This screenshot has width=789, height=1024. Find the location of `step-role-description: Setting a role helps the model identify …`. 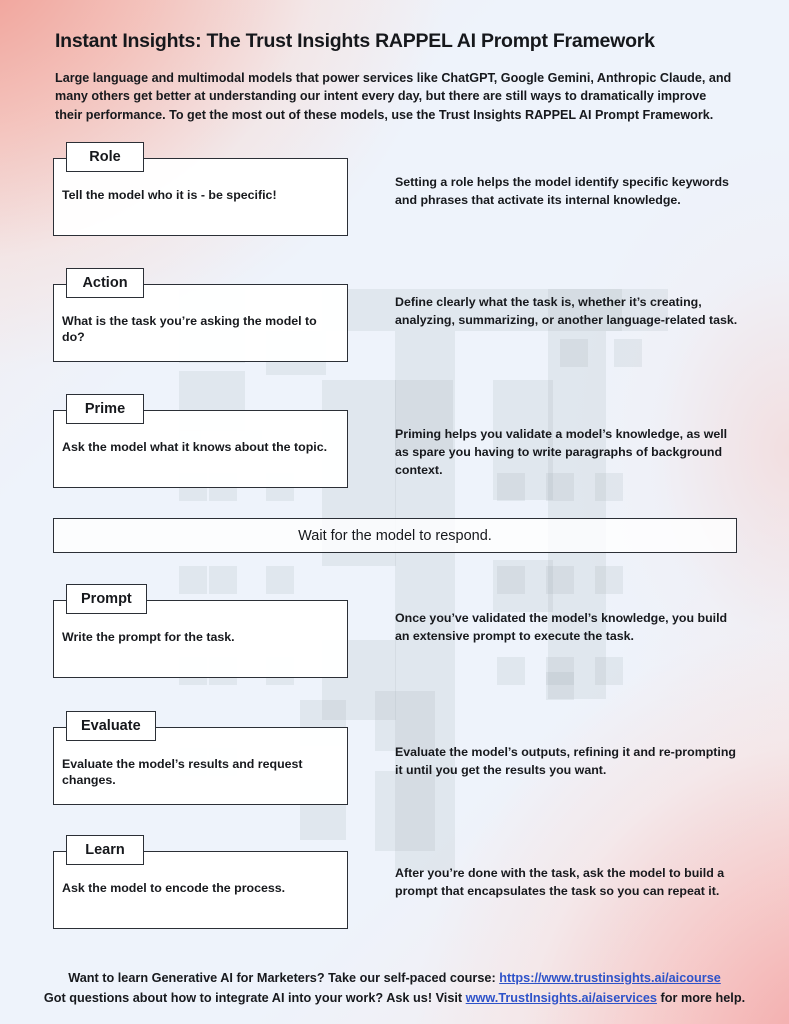

step-role-description: Setting a role helps the model identify … is located at coordinates (562, 191).